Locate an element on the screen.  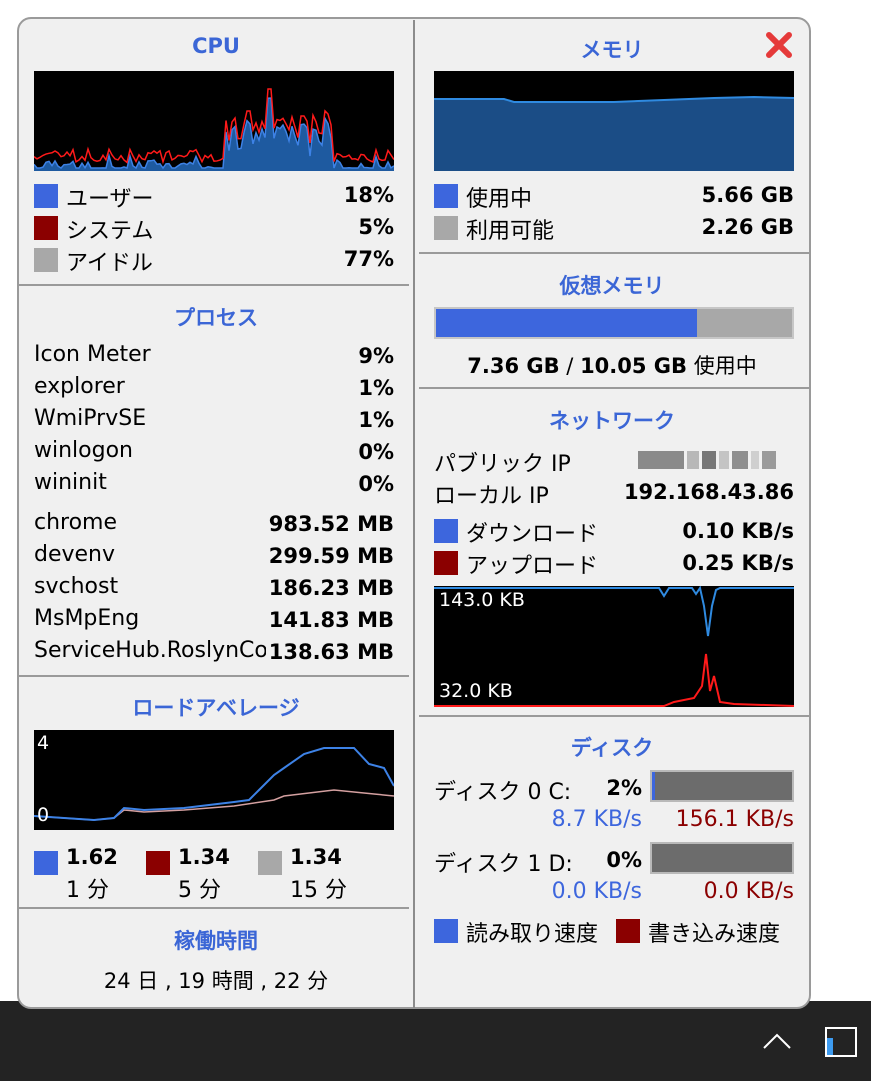
memory-graph-plot is located at coordinates (614, 133).